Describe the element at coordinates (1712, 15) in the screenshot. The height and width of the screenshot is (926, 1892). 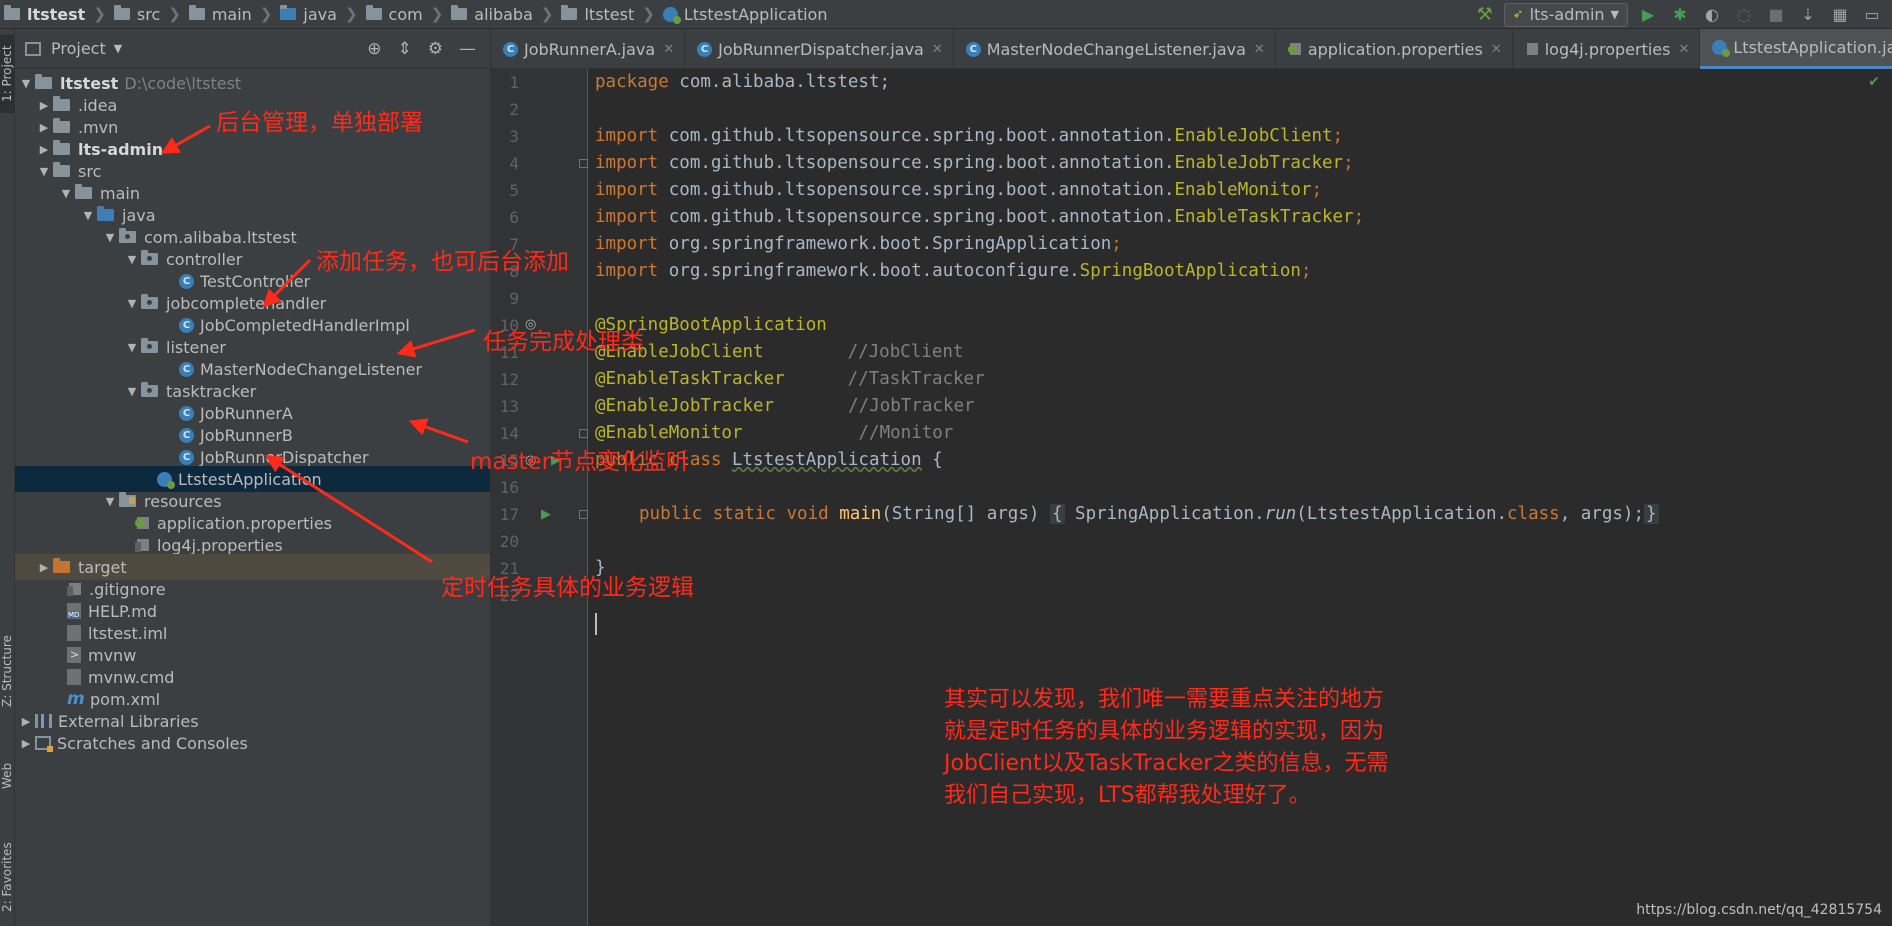
I see `coverage-icon: ◐` at that location.